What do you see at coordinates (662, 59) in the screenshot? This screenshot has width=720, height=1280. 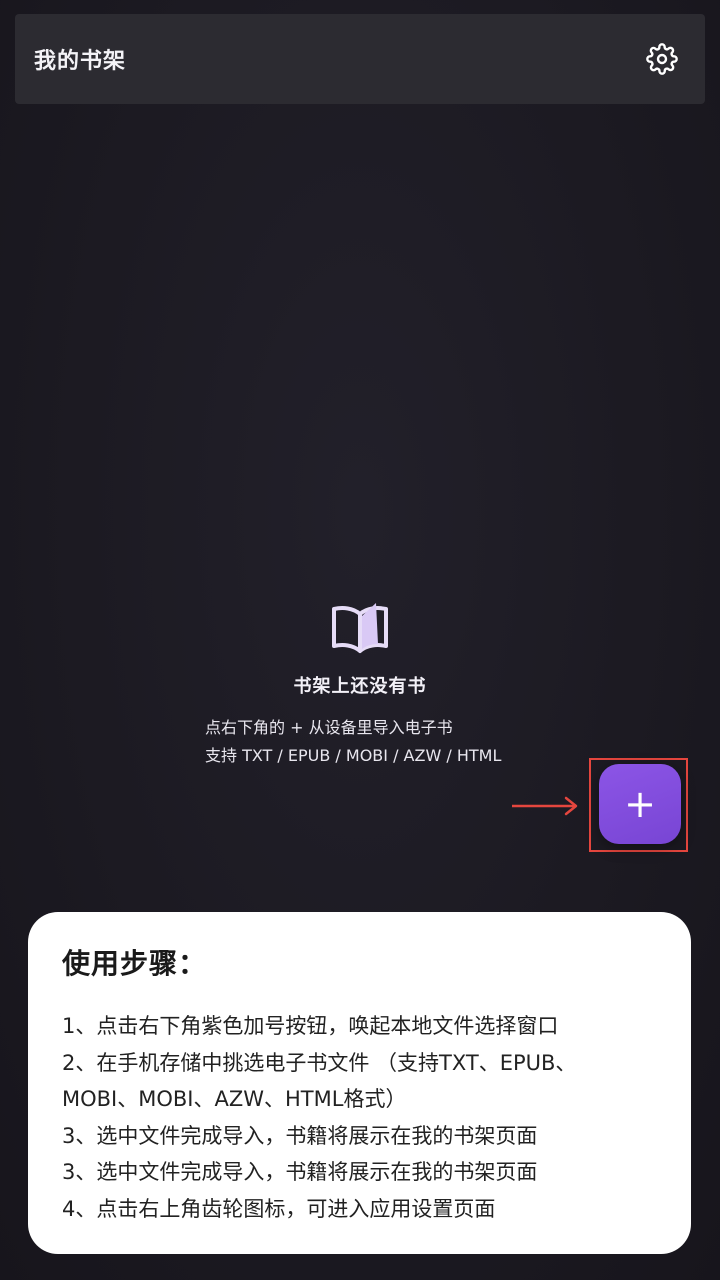 I see `gear-icon` at bounding box center [662, 59].